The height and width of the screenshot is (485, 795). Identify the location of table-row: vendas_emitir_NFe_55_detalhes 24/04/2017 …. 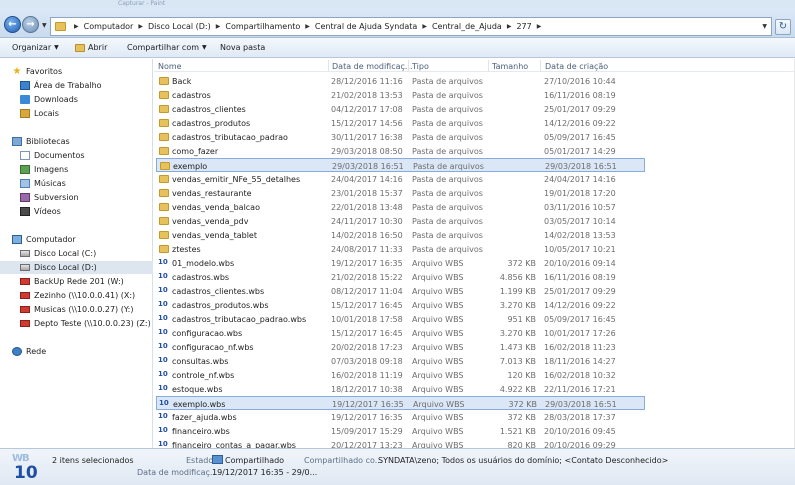
(400, 179).